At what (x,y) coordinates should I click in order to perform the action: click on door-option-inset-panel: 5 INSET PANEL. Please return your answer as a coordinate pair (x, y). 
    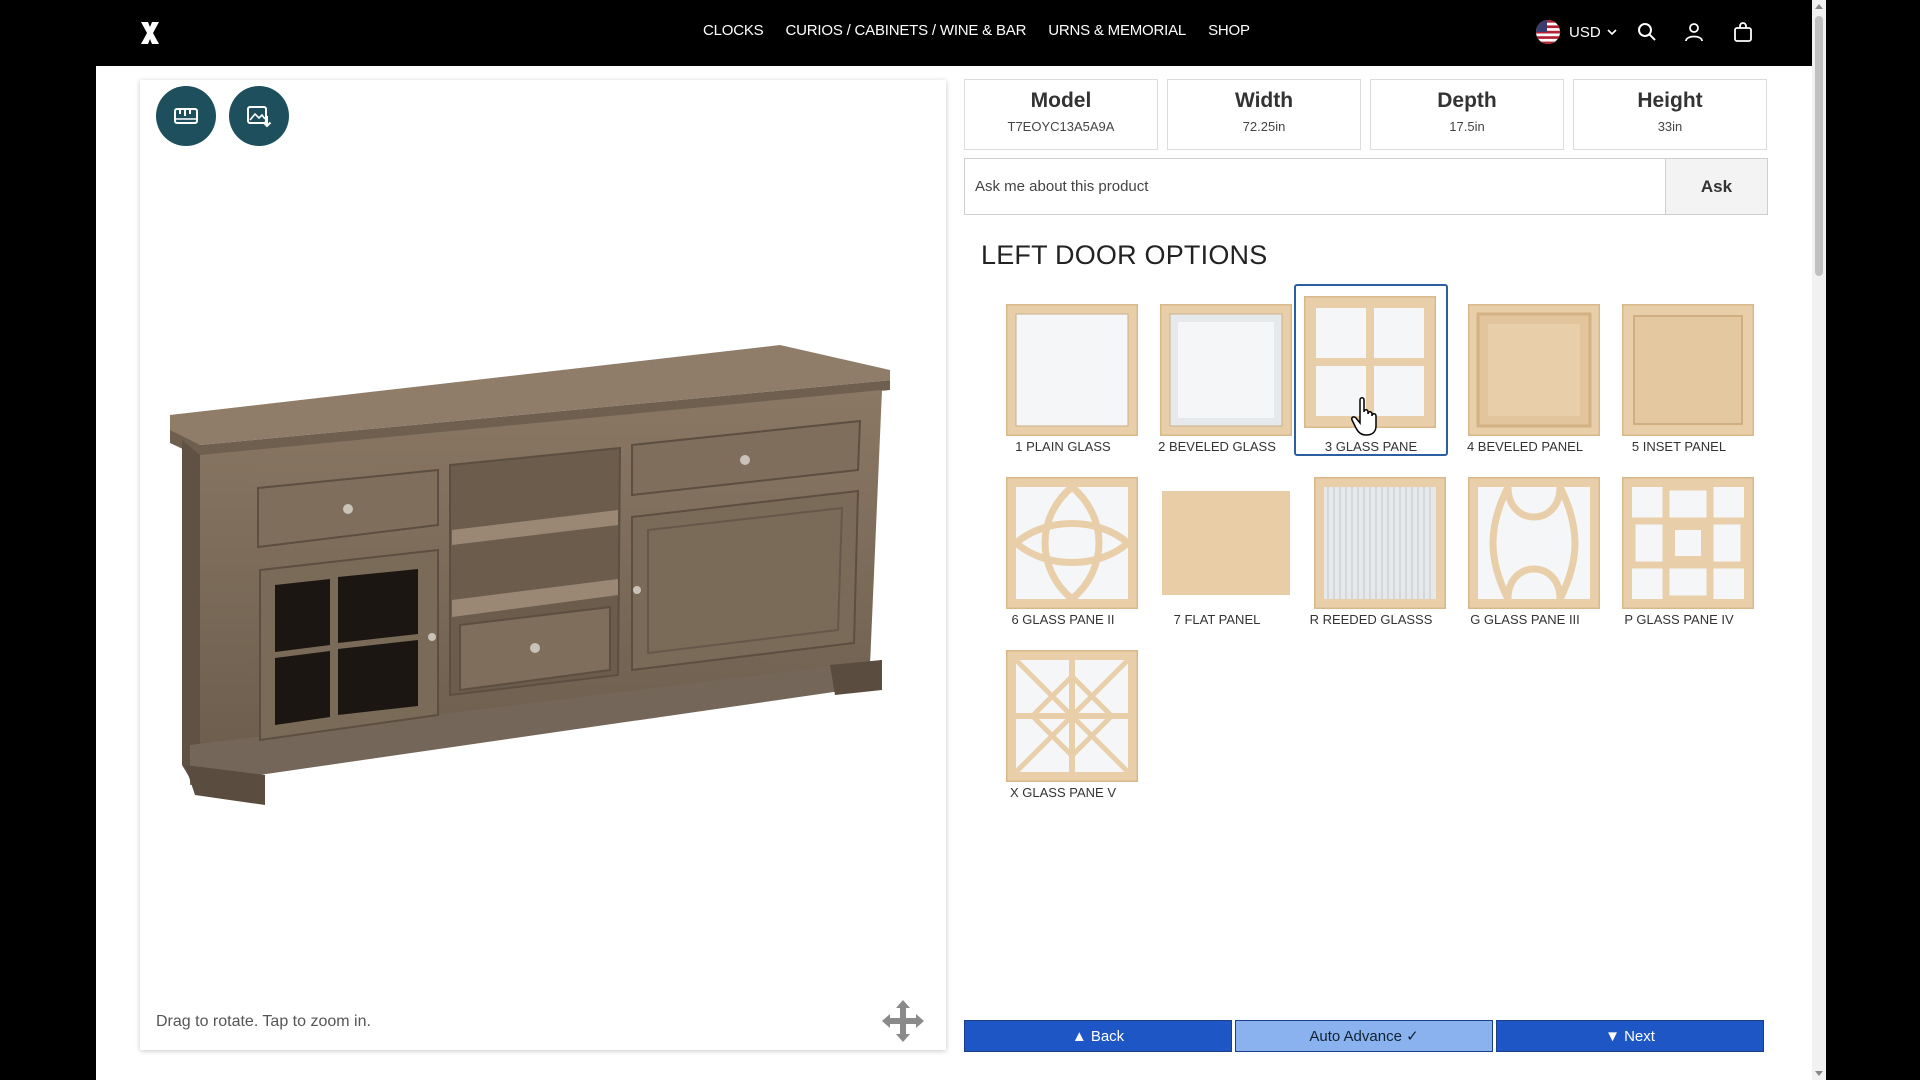
    Looking at the image, I should click on (1679, 380).